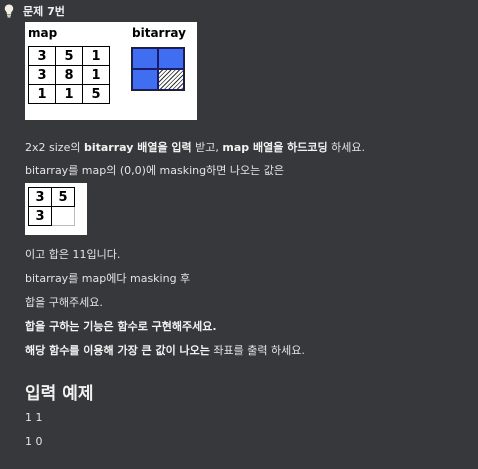  I want to click on instruction-line-4: bitarray를 map에다 masking 후, so click(108, 278).